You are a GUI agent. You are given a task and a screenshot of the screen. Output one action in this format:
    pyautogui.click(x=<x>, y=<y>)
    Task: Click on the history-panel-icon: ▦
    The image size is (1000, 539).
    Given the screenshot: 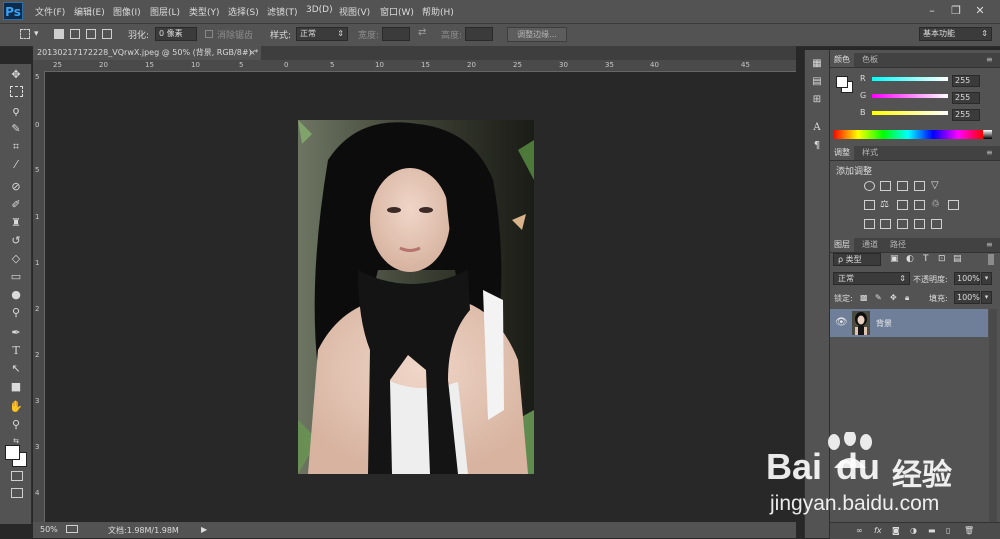 What is the action you would take?
    pyautogui.click(x=817, y=64)
    